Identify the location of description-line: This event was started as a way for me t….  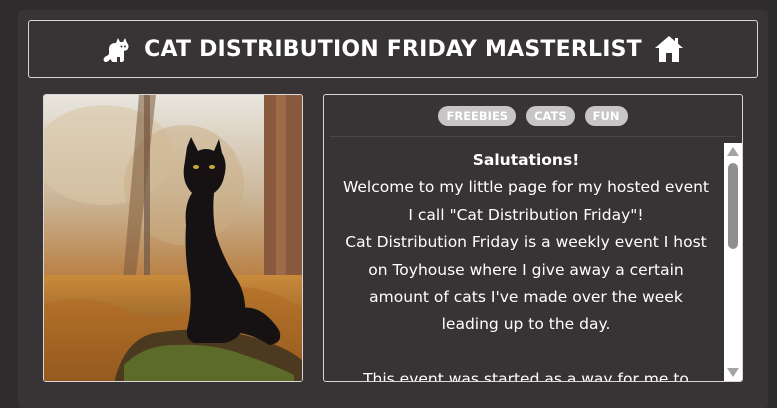
(526, 375).